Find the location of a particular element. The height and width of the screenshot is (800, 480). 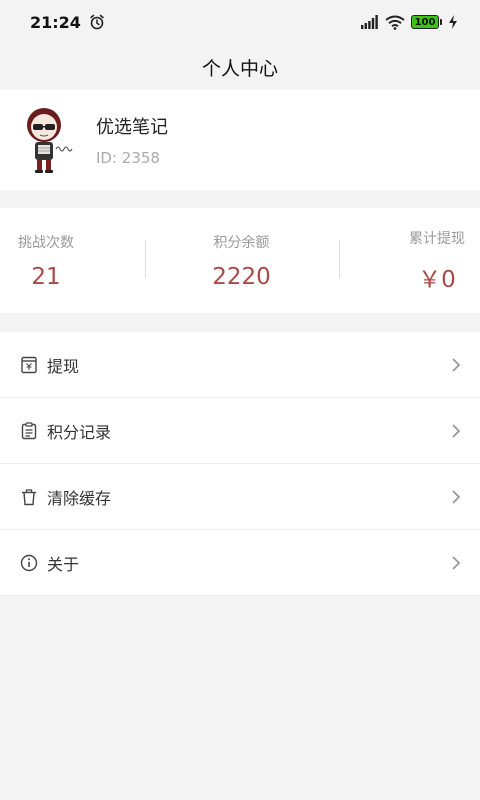

clipboard-icon is located at coordinates (29, 430).